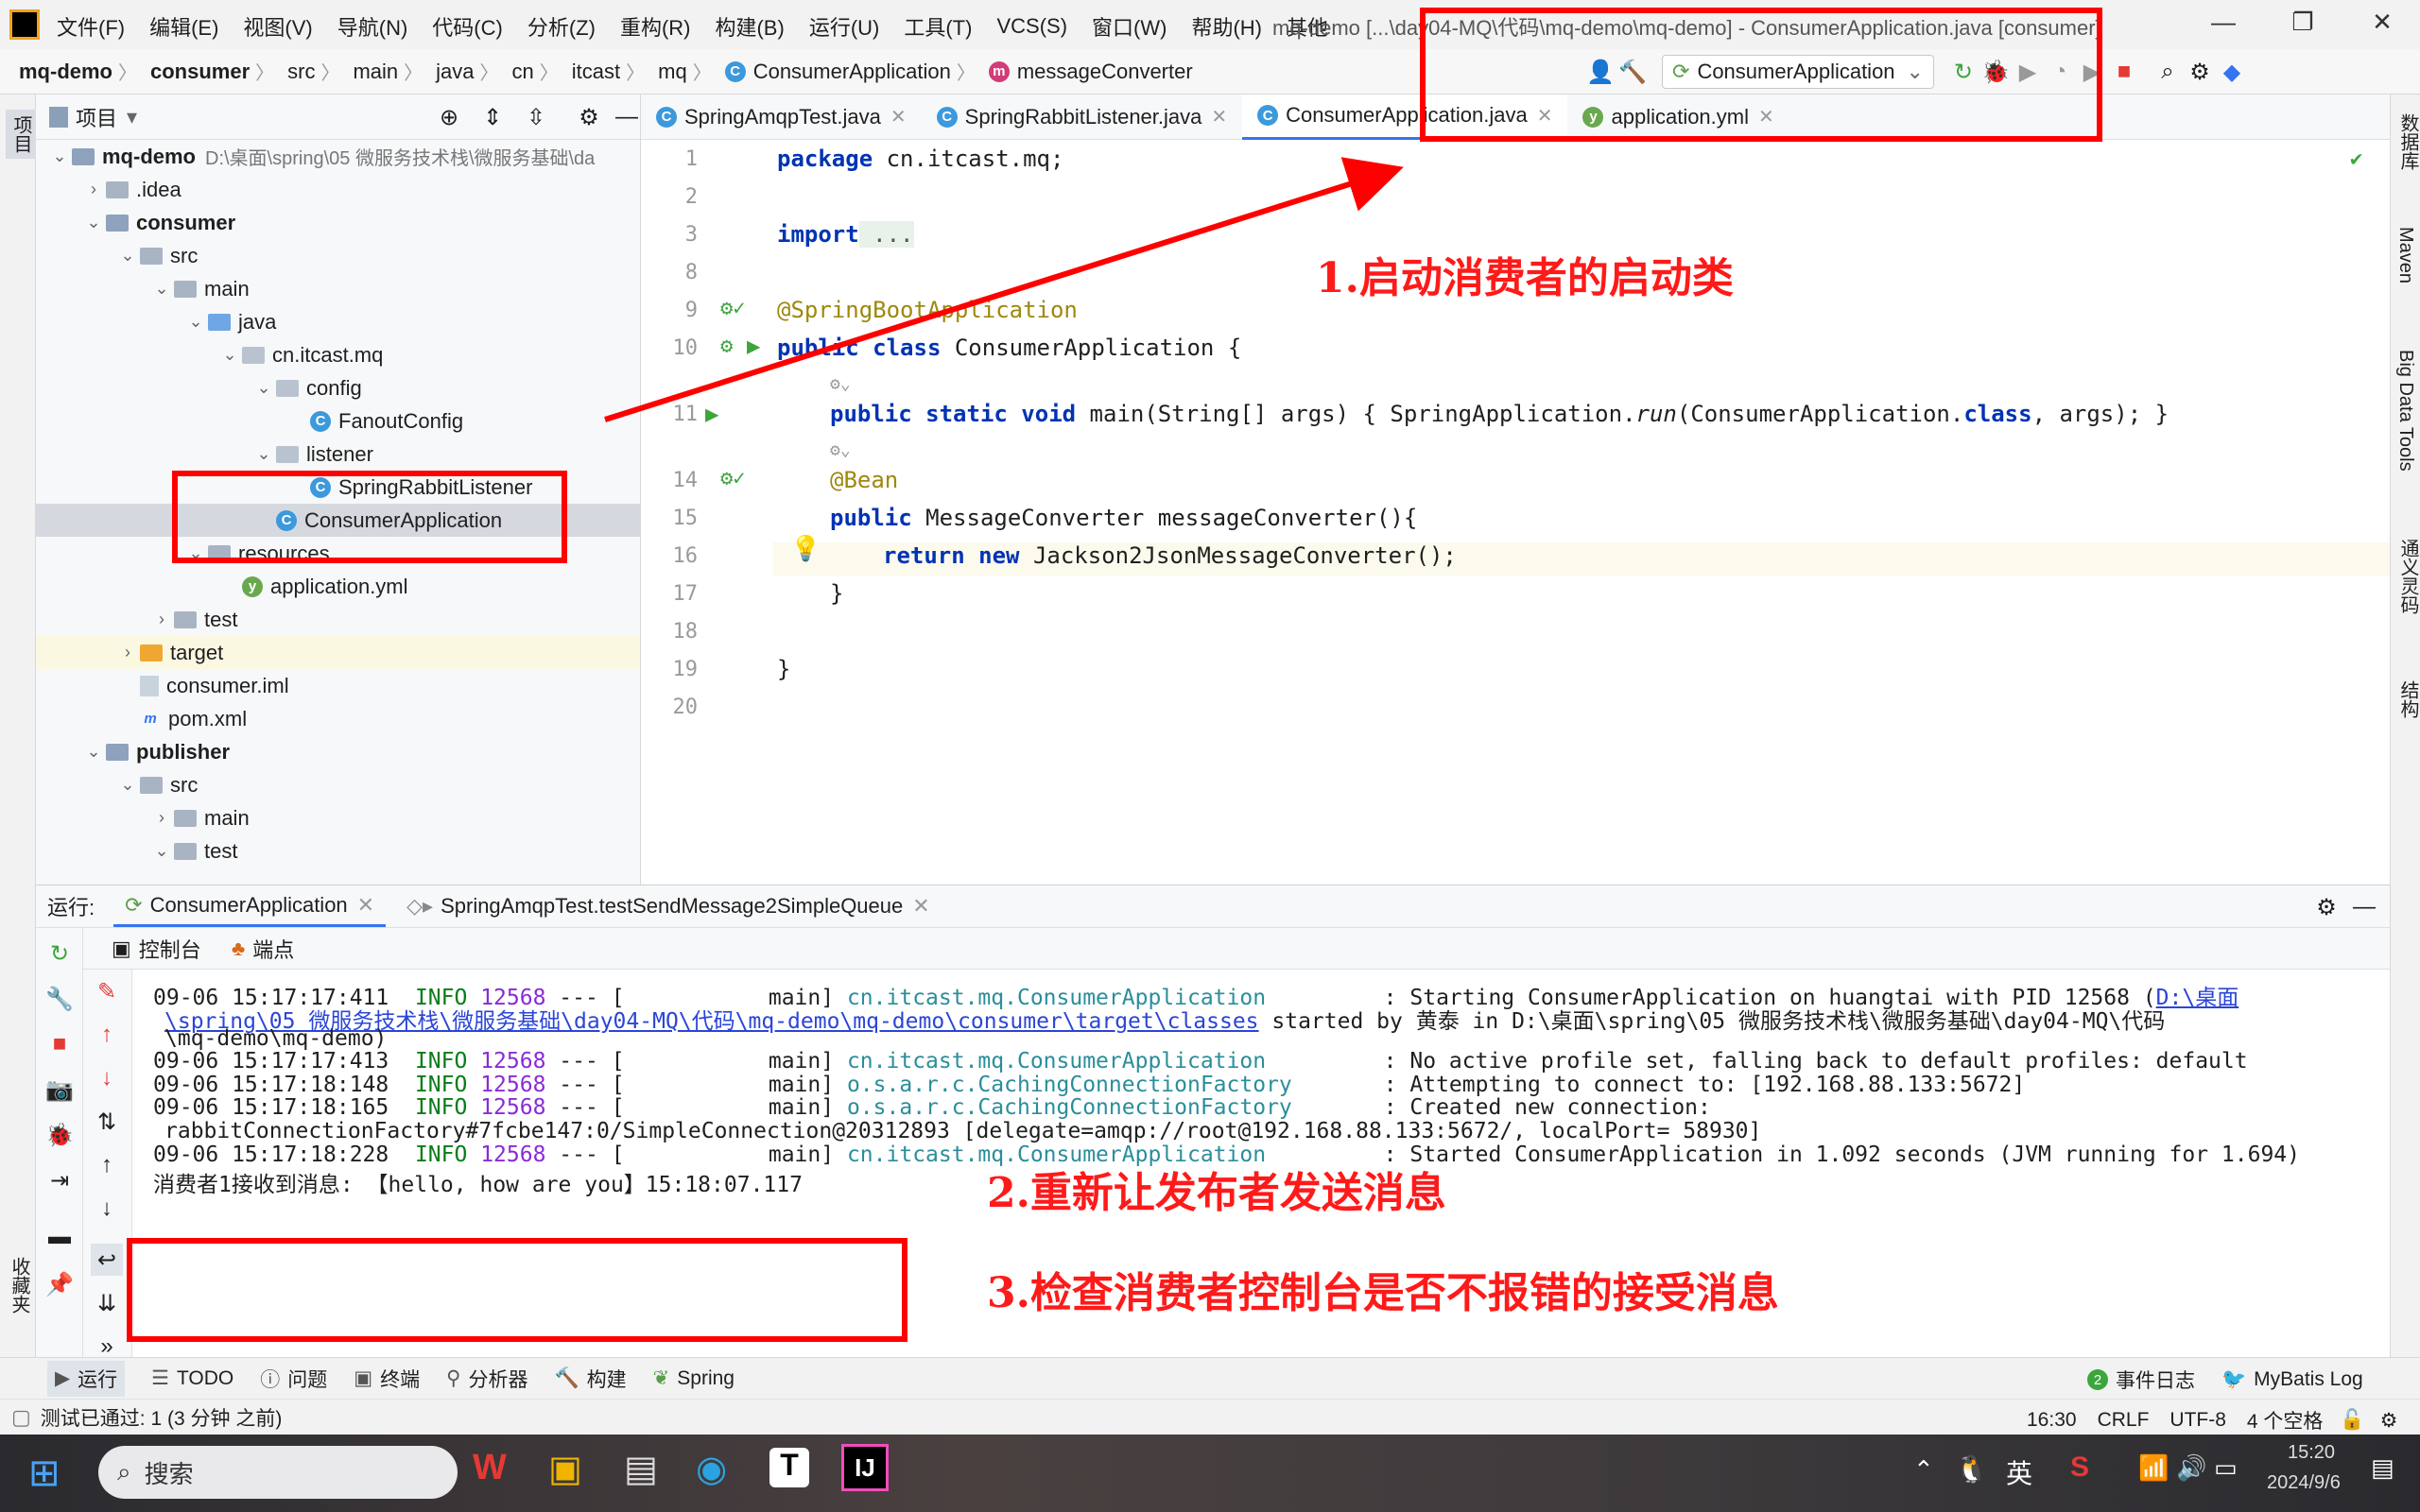 This screenshot has width=2420, height=1512. What do you see at coordinates (1217, 1193) in the screenshot?
I see `annotation-step-2: 2.重新让发布者发送消息` at bounding box center [1217, 1193].